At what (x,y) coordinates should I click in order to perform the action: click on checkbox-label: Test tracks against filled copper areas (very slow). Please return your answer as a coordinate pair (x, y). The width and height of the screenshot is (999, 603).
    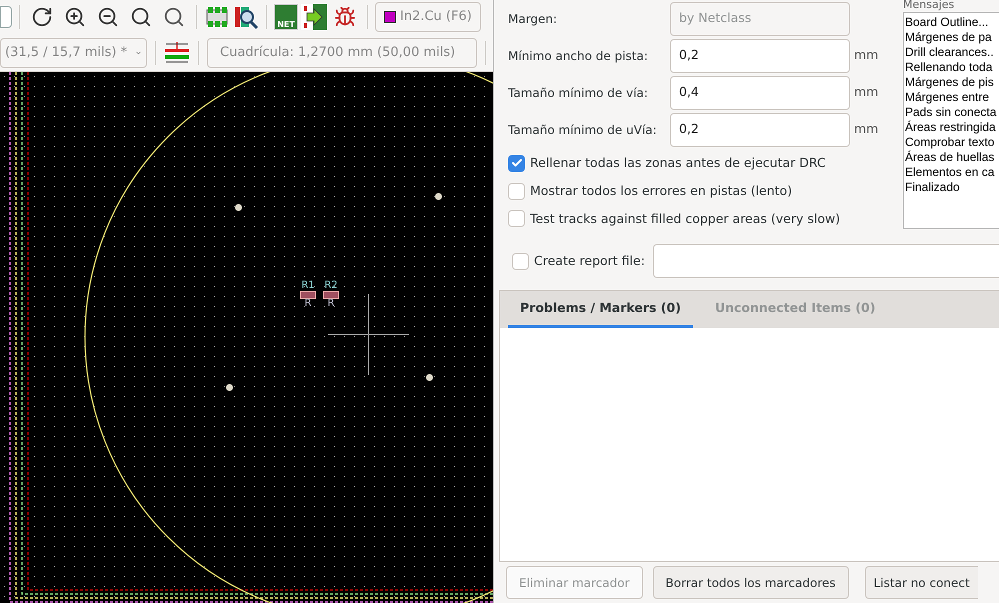
    Looking at the image, I should click on (685, 219).